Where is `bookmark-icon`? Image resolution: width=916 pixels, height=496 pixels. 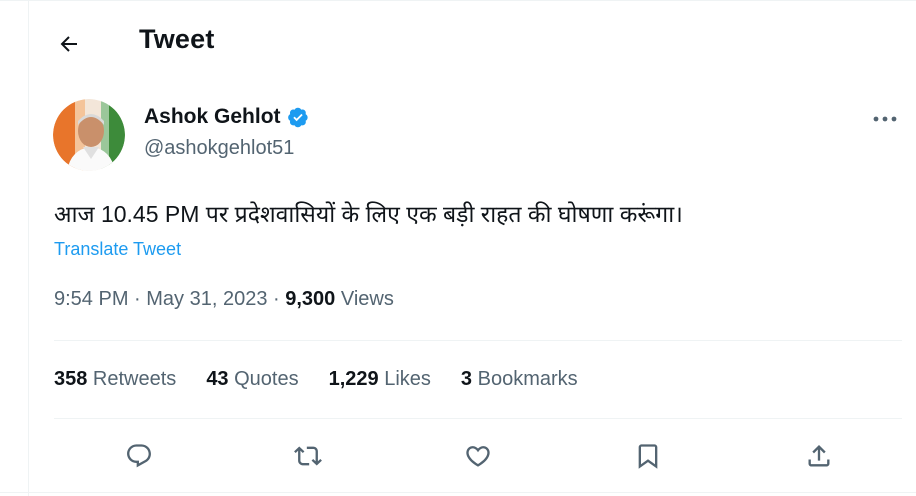 bookmark-icon is located at coordinates (648, 456).